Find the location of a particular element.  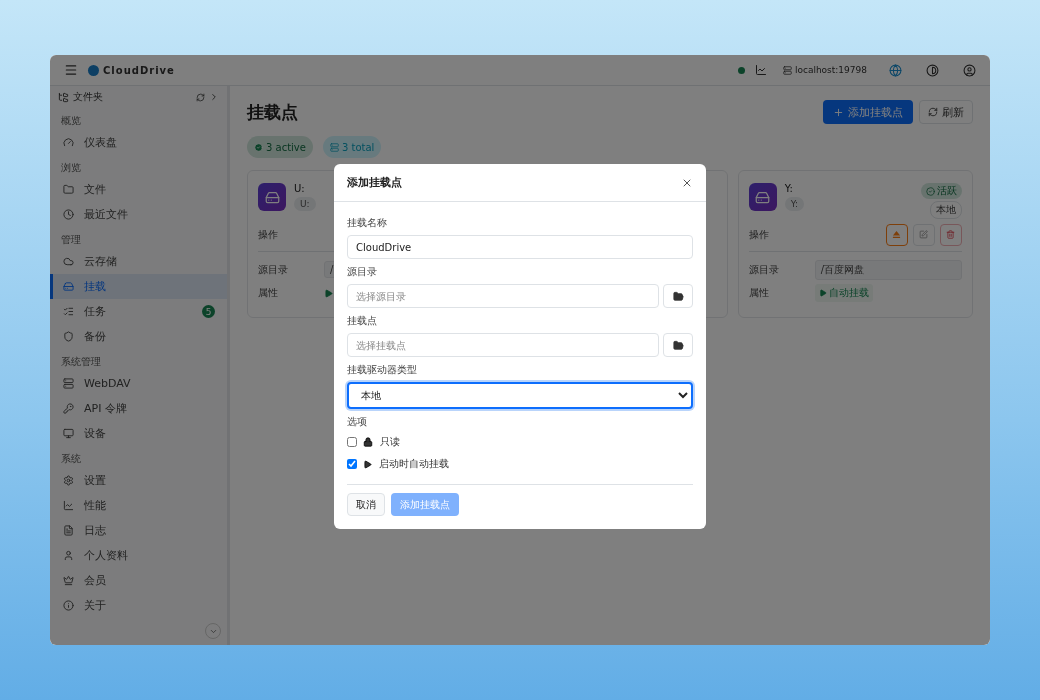

input-field: 选择挂载点 is located at coordinates (503, 345).